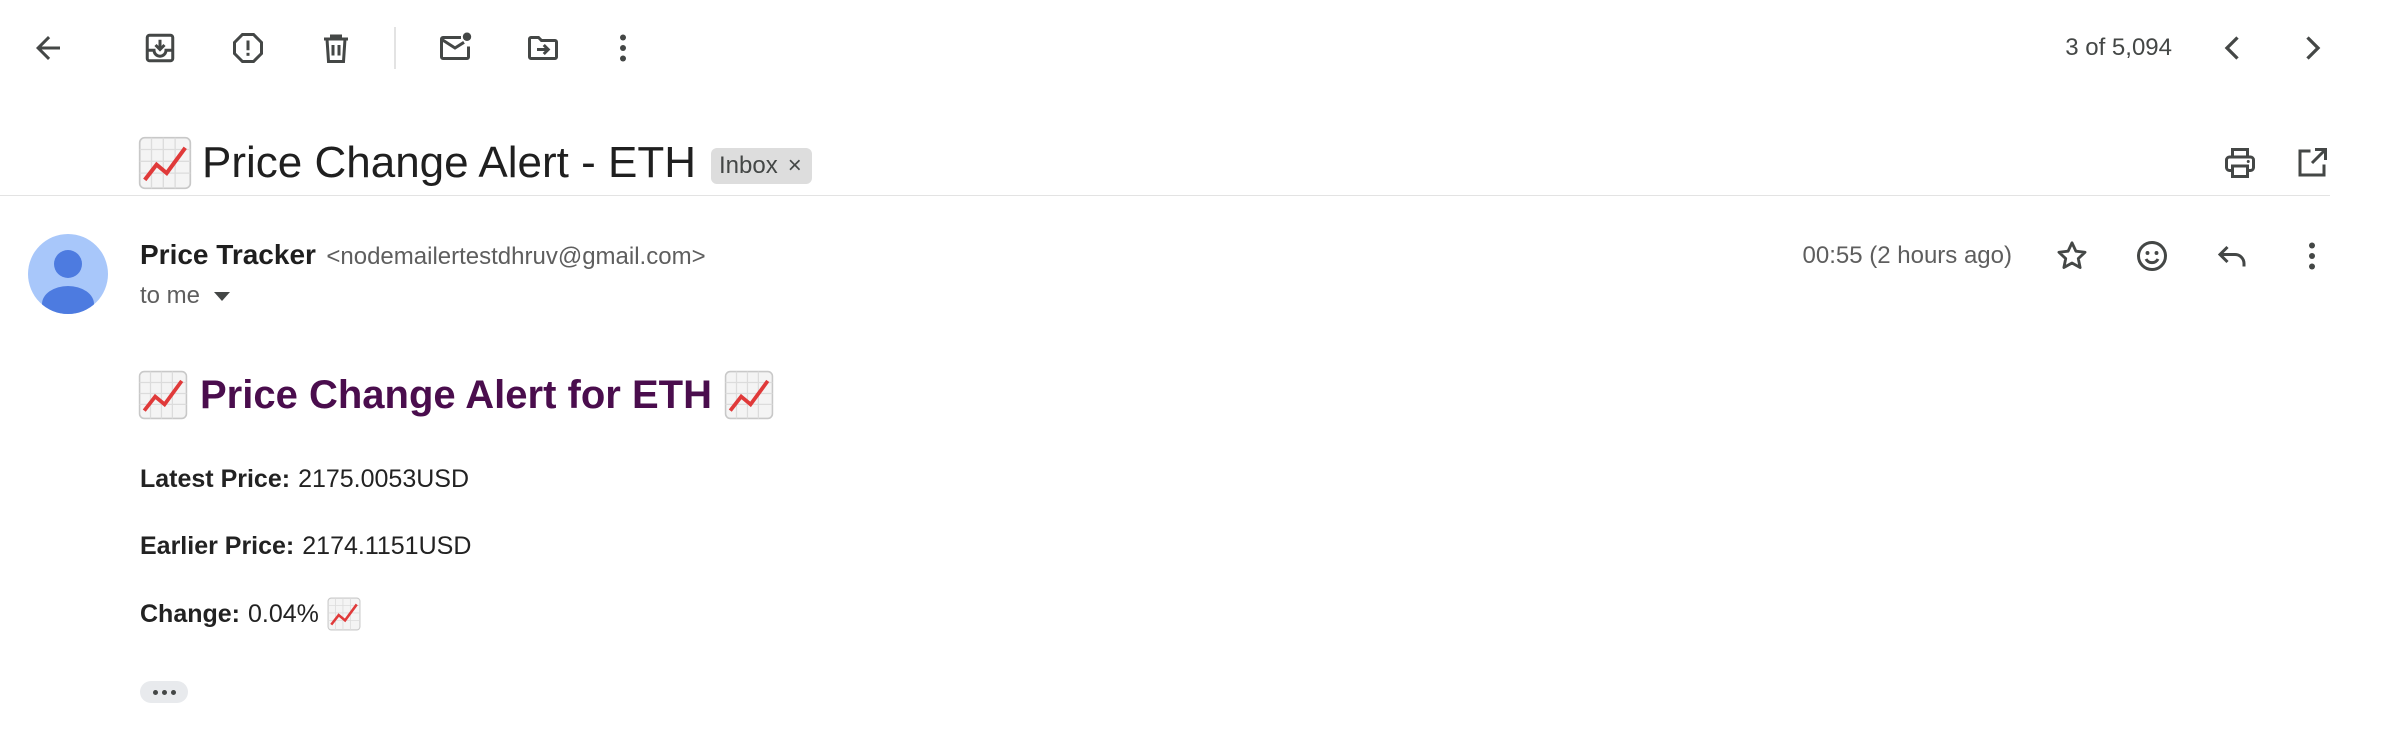 The height and width of the screenshot is (748, 2392). What do you see at coordinates (68, 282) in the screenshot?
I see `person-icon` at bounding box center [68, 282].